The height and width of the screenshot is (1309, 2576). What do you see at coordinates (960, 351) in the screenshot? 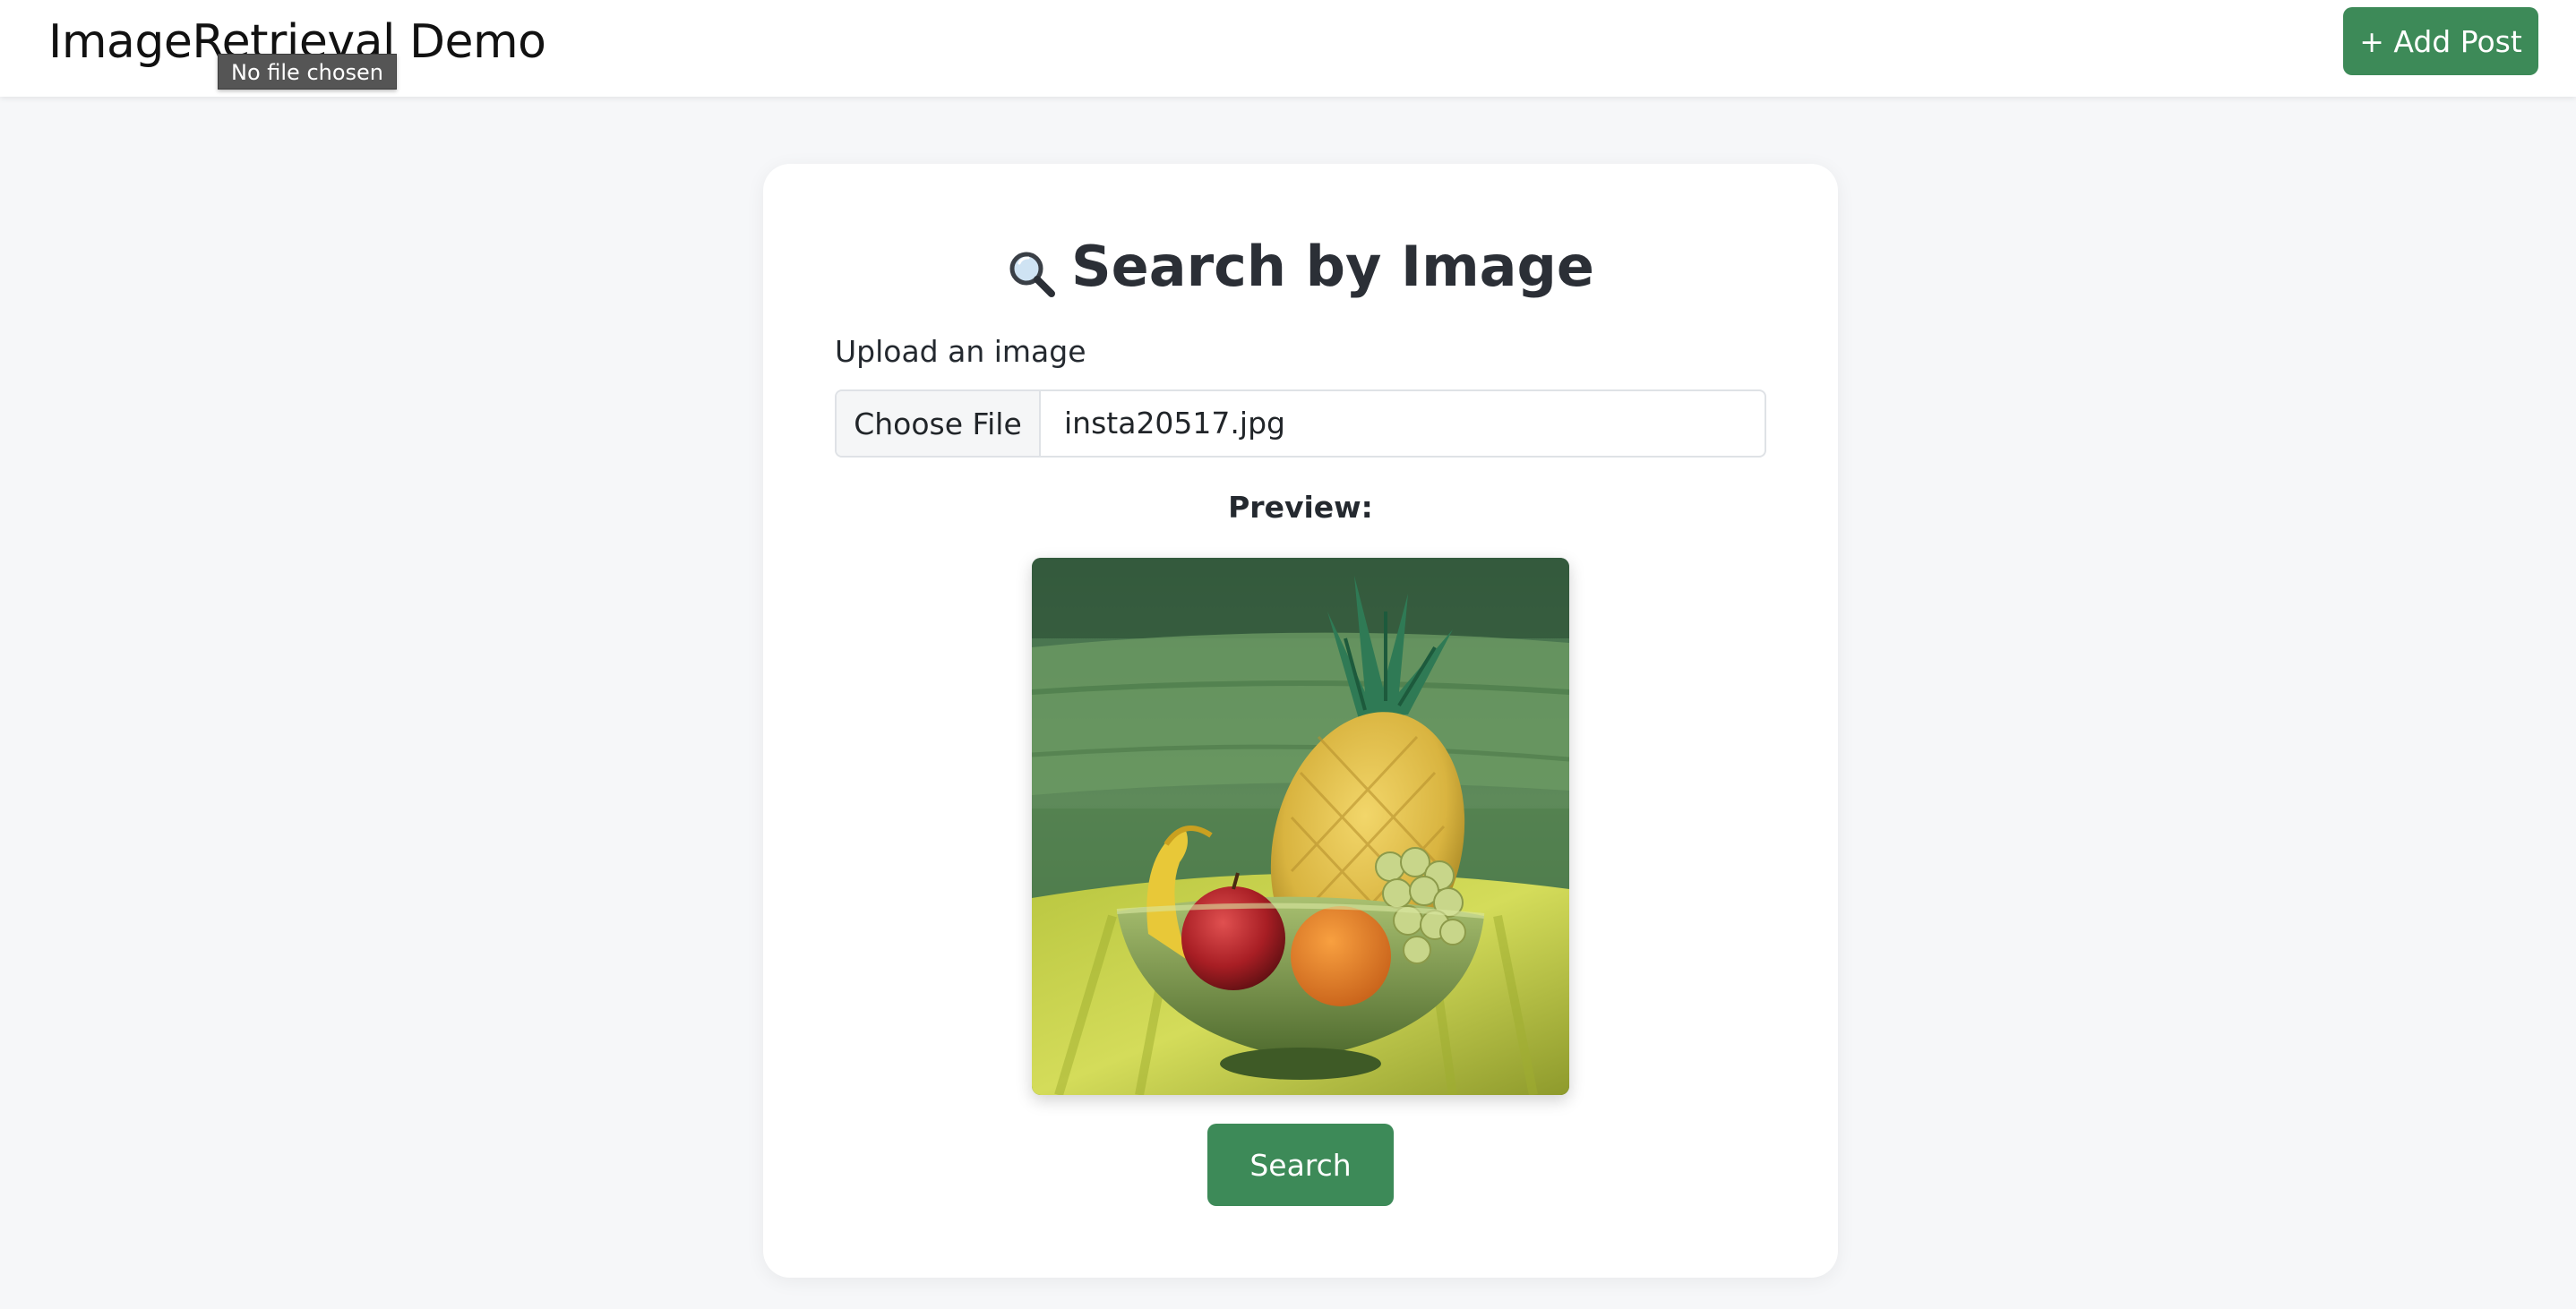
I see `upload-label: Upload an image` at bounding box center [960, 351].